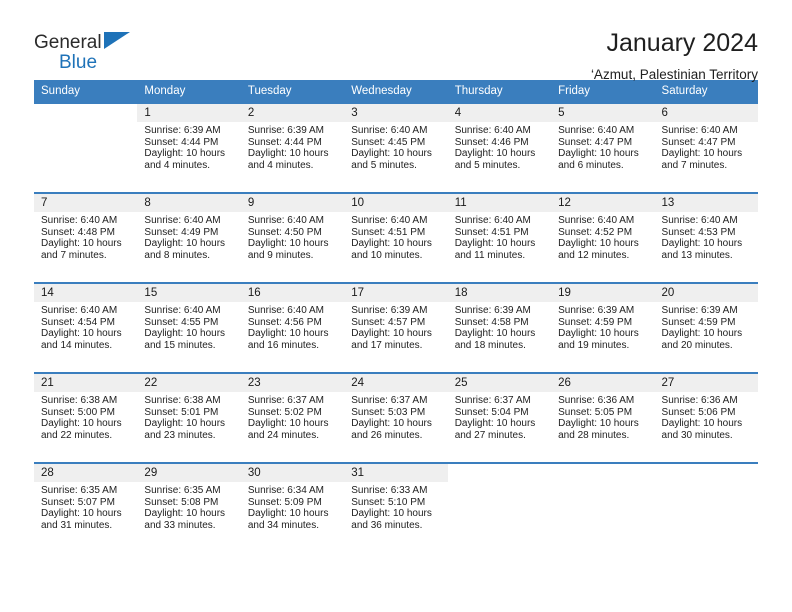  I want to click on sunset-text: Sunset: 4:58 PM, so click(491, 322).